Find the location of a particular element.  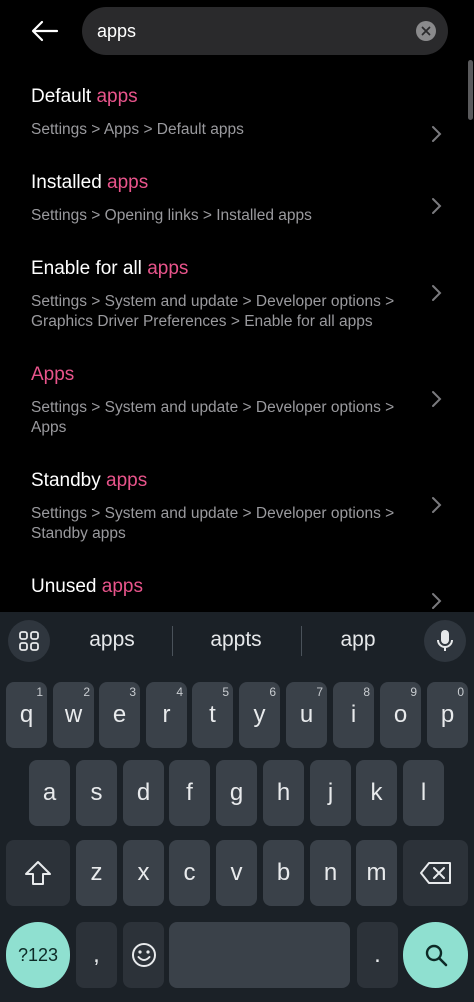

key-m: m is located at coordinates (376, 873).